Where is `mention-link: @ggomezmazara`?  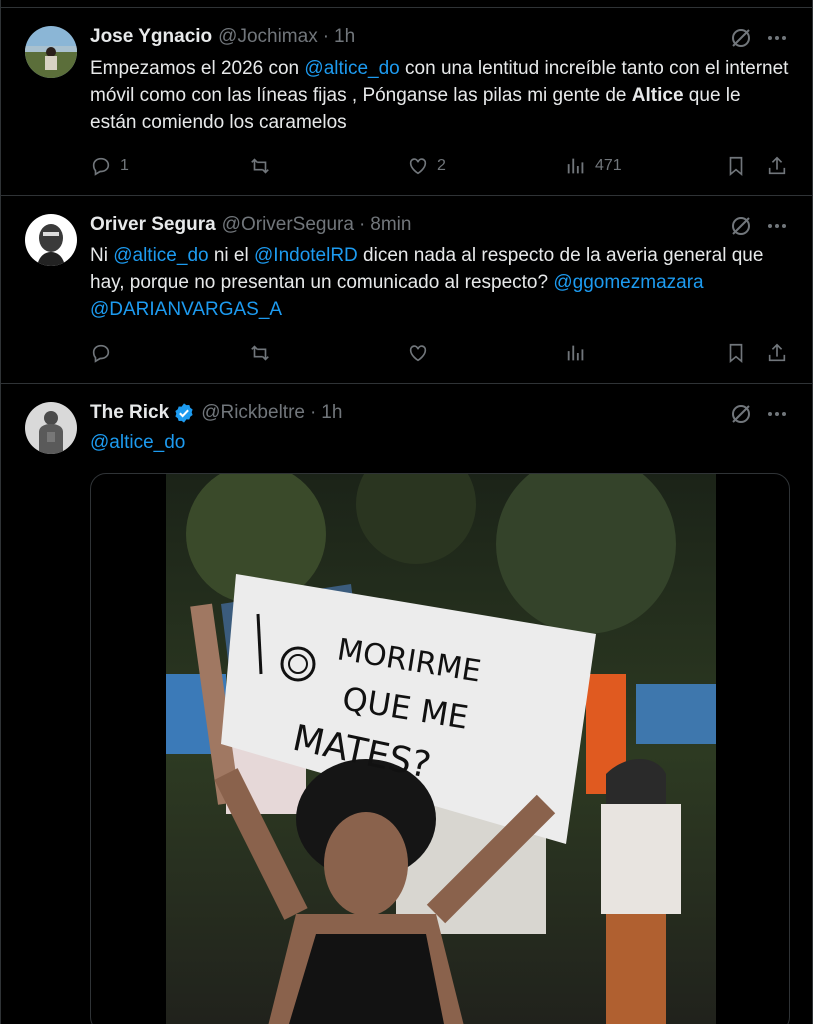
mention-link: @ggomezmazara is located at coordinates (628, 282).